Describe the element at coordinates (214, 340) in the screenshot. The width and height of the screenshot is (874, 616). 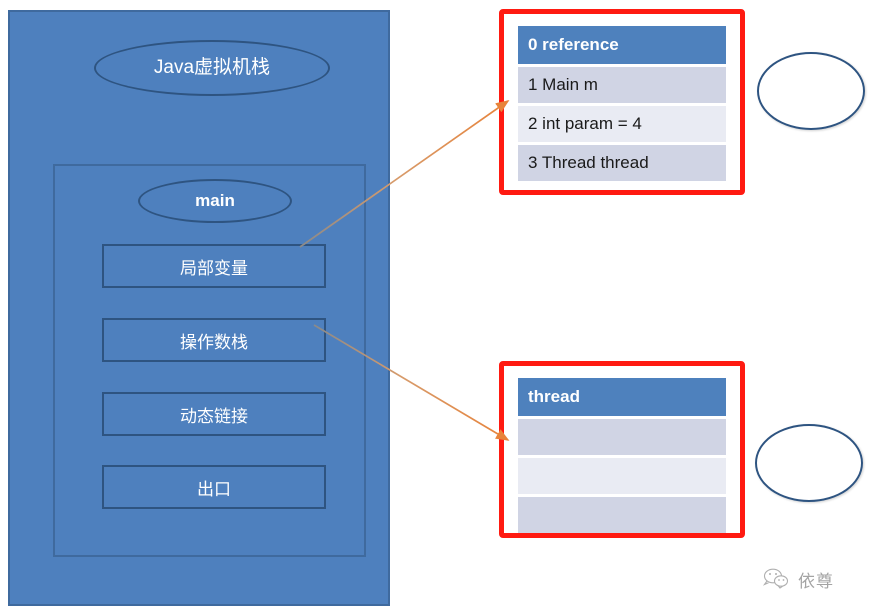
I see `slot-operand-stack: 操作数栈` at that location.